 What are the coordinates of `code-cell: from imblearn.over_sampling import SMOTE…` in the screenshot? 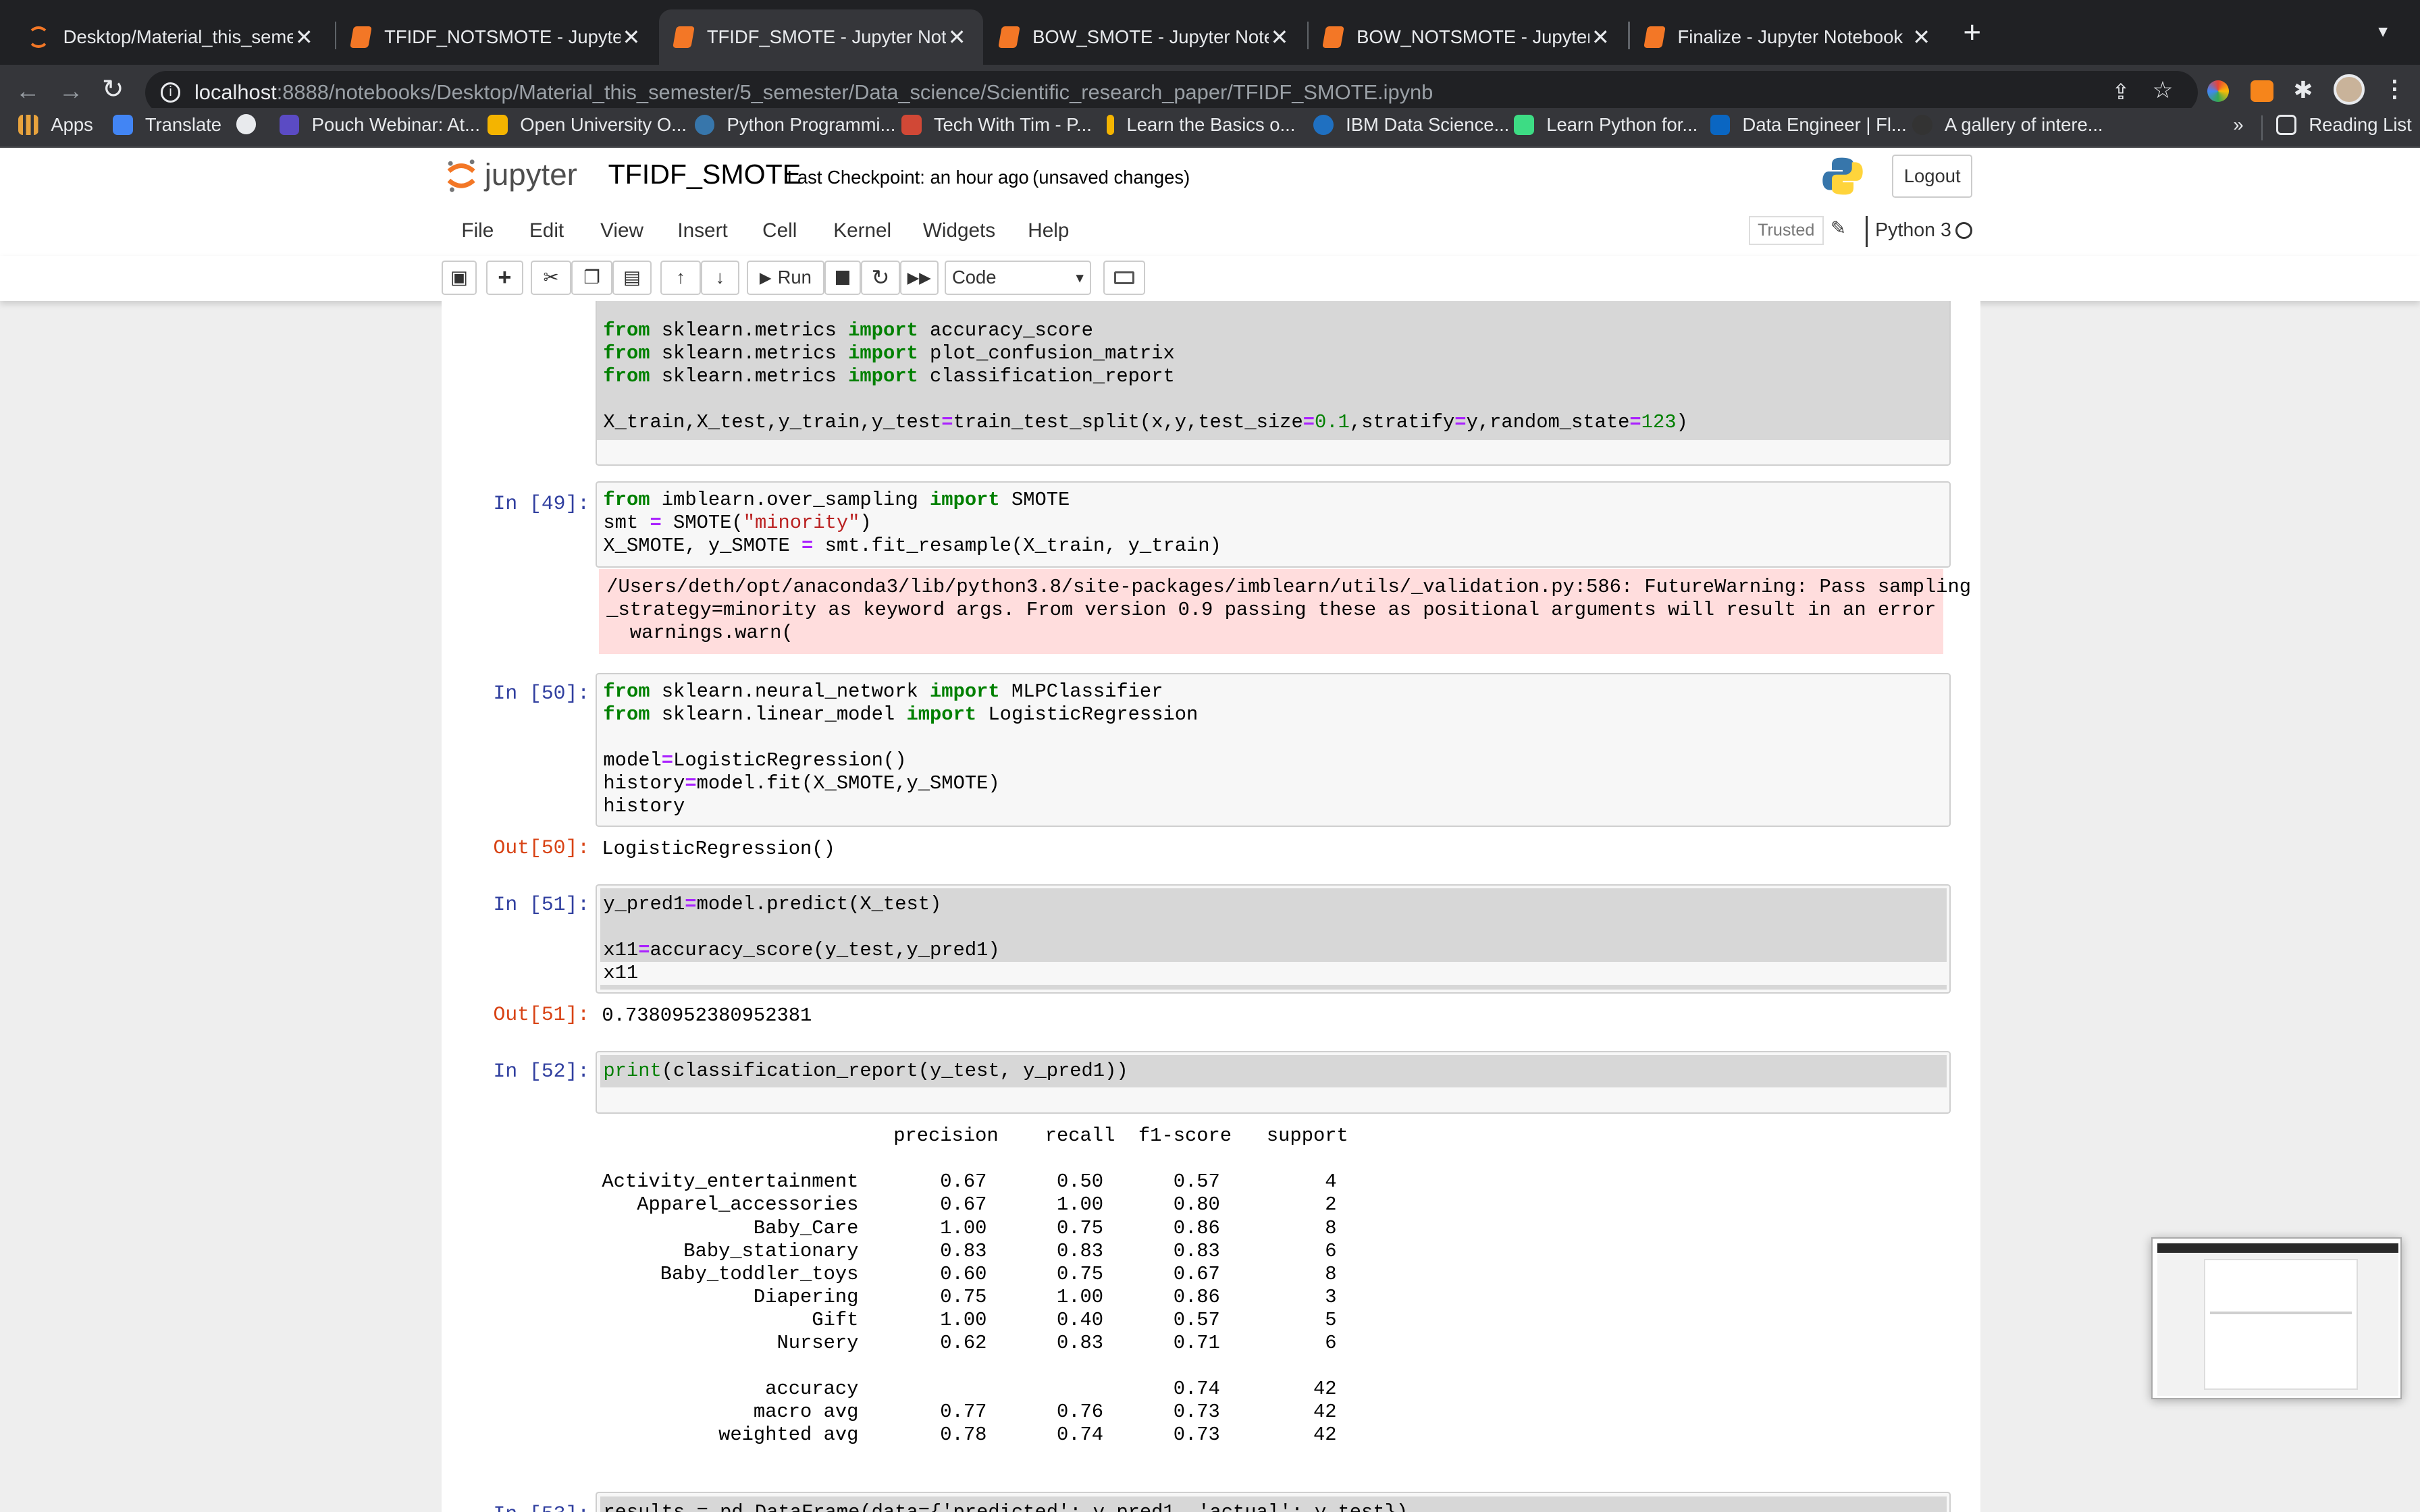 It's located at (1273, 524).